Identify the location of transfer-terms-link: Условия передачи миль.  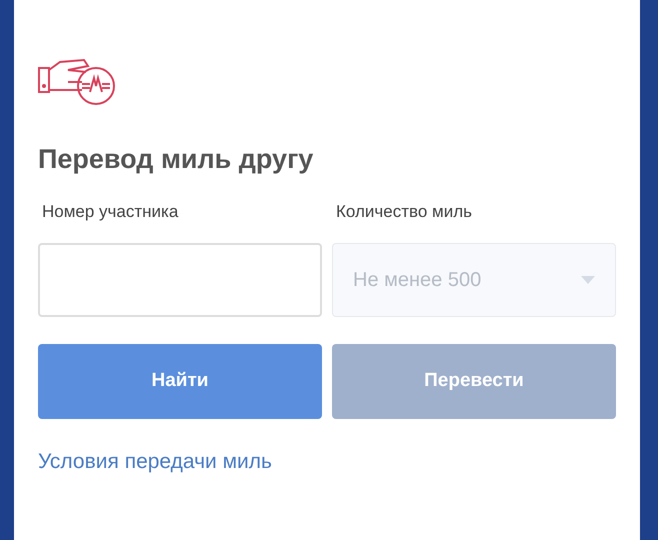
(155, 461).